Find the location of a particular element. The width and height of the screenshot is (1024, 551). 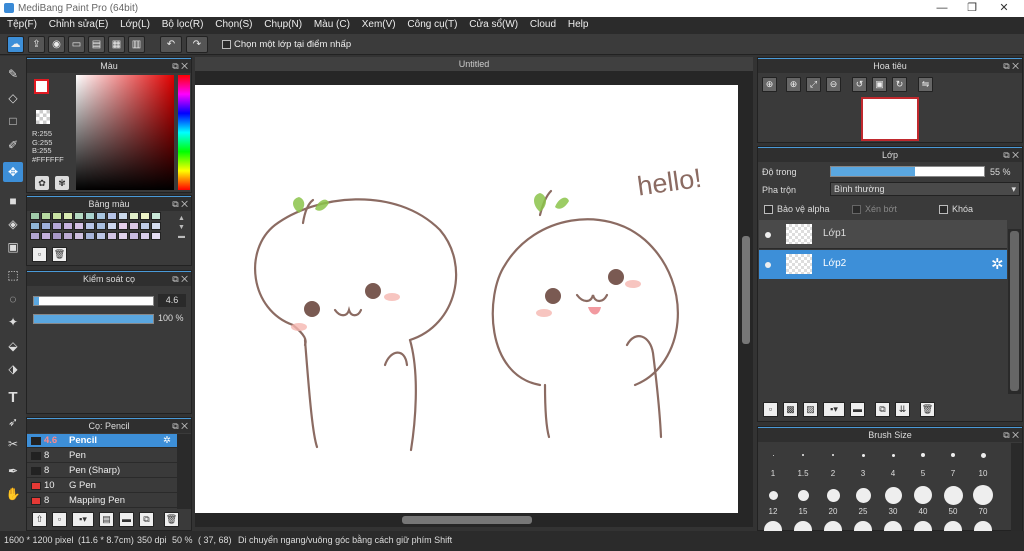

brush-list-item: 8 Pen is located at coordinates (102, 456).